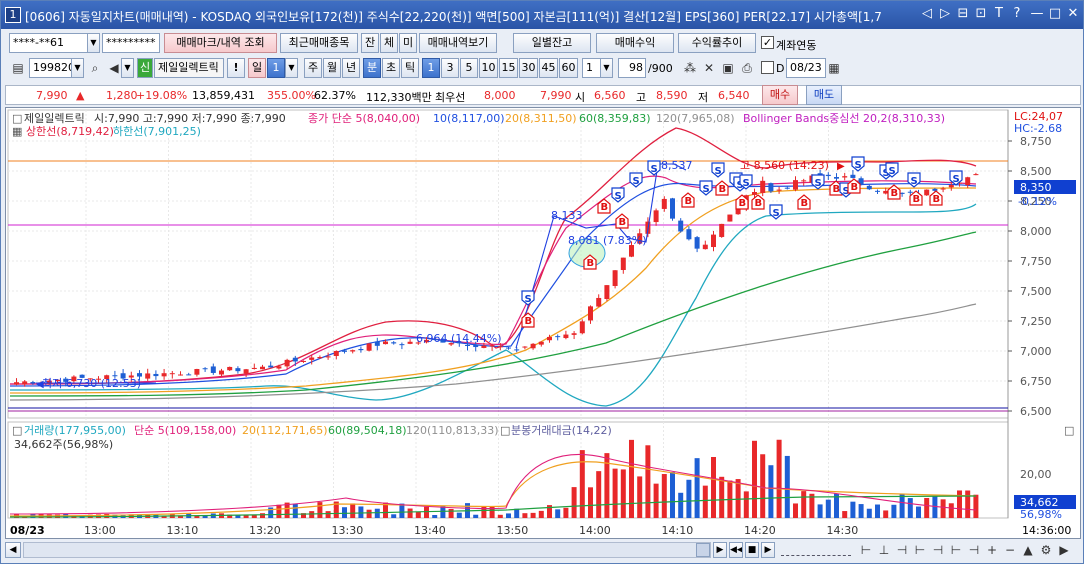 This screenshot has width=1084, height=564. Describe the element at coordinates (736, 550) in the screenshot. I see `rewind-icon: ◀◀` at that location.